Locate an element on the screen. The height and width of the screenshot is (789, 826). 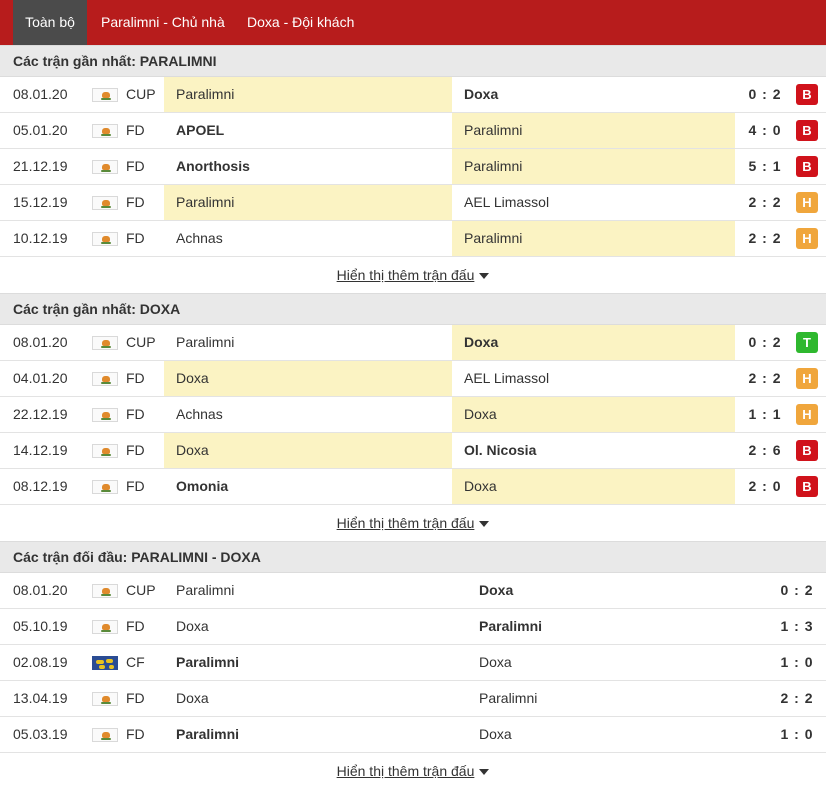
section-header-doxa: Các trận gần nhất: DOXA is located at coordinates (413, 309).